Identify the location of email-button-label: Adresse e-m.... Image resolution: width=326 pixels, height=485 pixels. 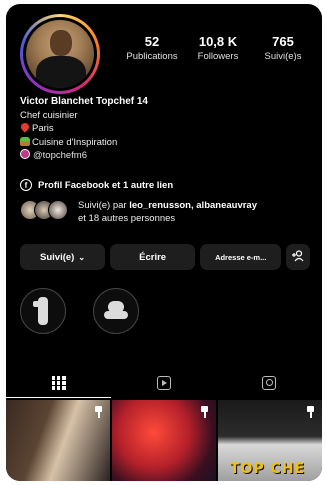
(241, 257).